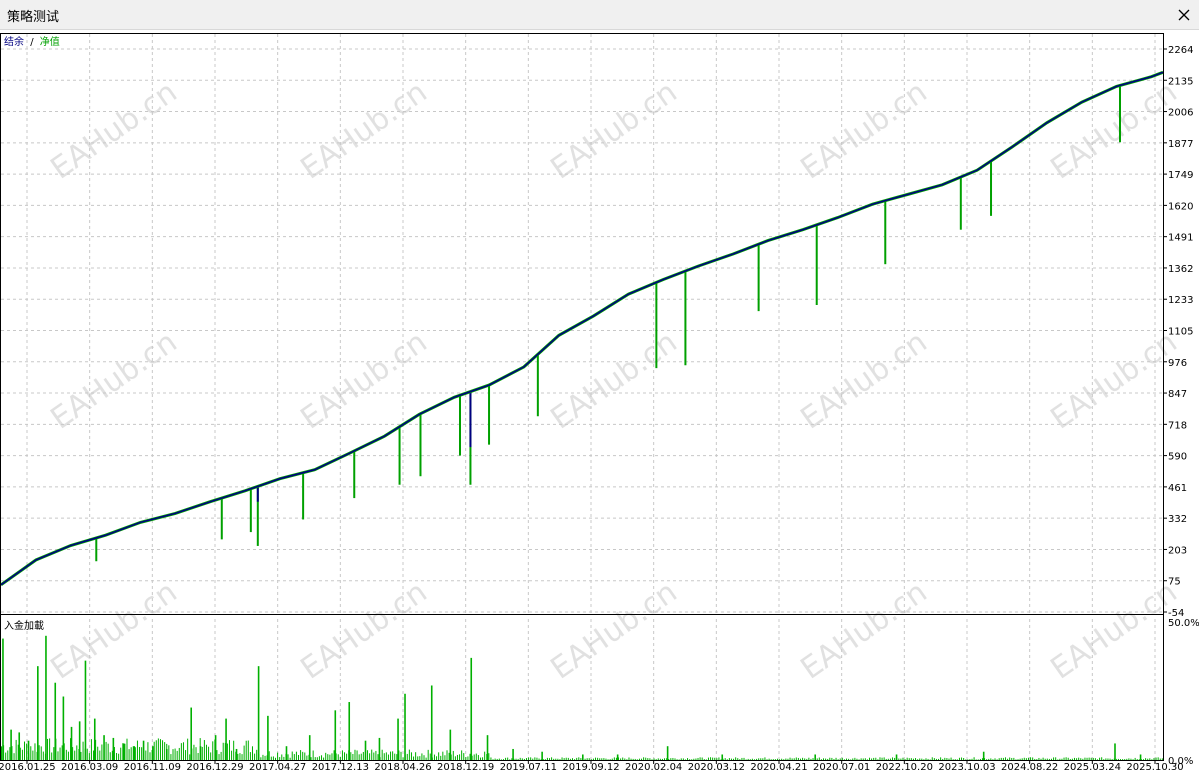 Image resolution: width=1199 pixels, height=771 pixels. Describe the element at coordinates (841, 766) in the screenshot. I see `x-tick-label: 2020.07.01` at that location.